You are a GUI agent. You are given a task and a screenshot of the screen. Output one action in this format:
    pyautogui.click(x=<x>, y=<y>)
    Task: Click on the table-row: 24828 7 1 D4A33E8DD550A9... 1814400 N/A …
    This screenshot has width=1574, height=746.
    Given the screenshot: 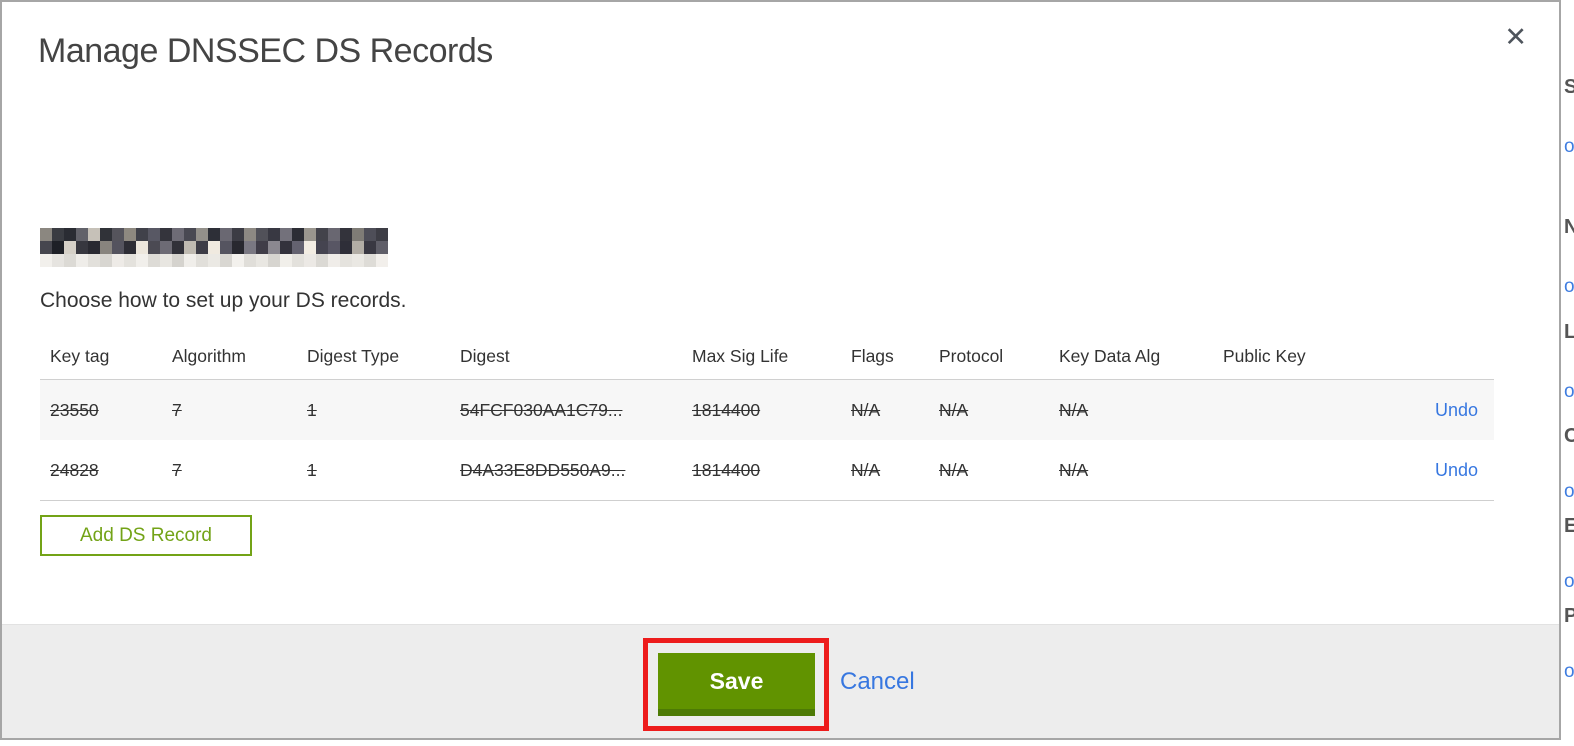 What is the action you would take?
    pyautogui.click(x=767, y=470)
    